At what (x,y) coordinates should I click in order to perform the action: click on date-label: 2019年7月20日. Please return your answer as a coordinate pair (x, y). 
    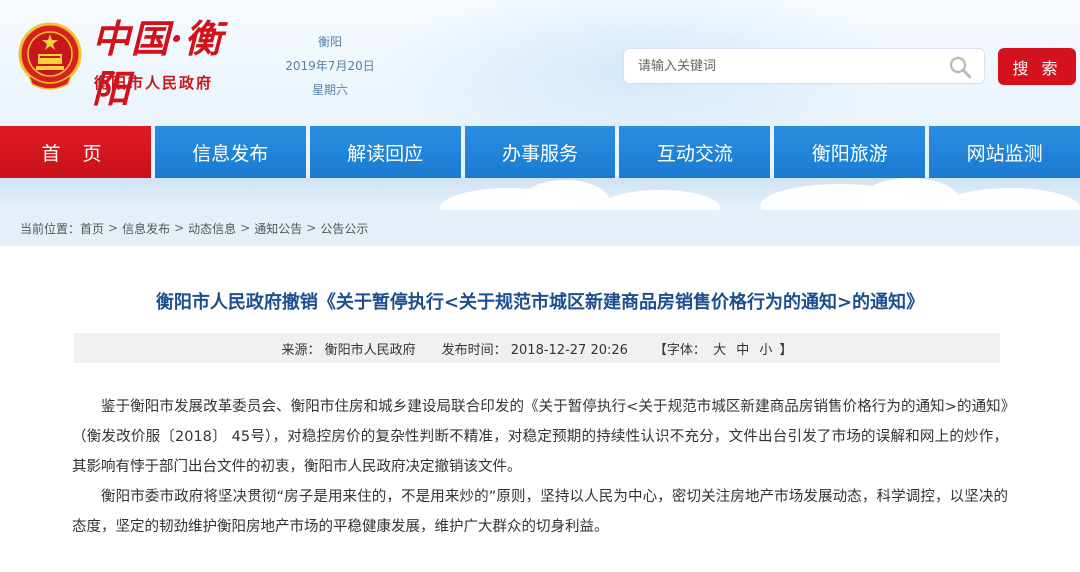
    Looking at the image, I should click on (330, 66).